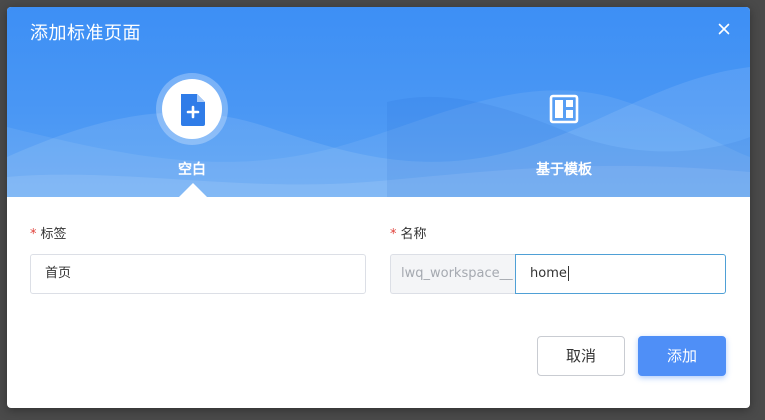 This screenshot has width=765, height=420. I want to click on tag-input: 首页, so click(198, 274).